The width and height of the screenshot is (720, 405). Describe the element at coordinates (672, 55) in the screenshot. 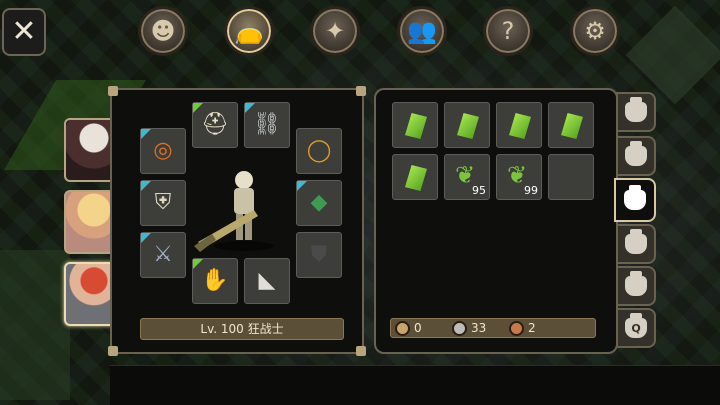

I see `stone-floor` at that location.